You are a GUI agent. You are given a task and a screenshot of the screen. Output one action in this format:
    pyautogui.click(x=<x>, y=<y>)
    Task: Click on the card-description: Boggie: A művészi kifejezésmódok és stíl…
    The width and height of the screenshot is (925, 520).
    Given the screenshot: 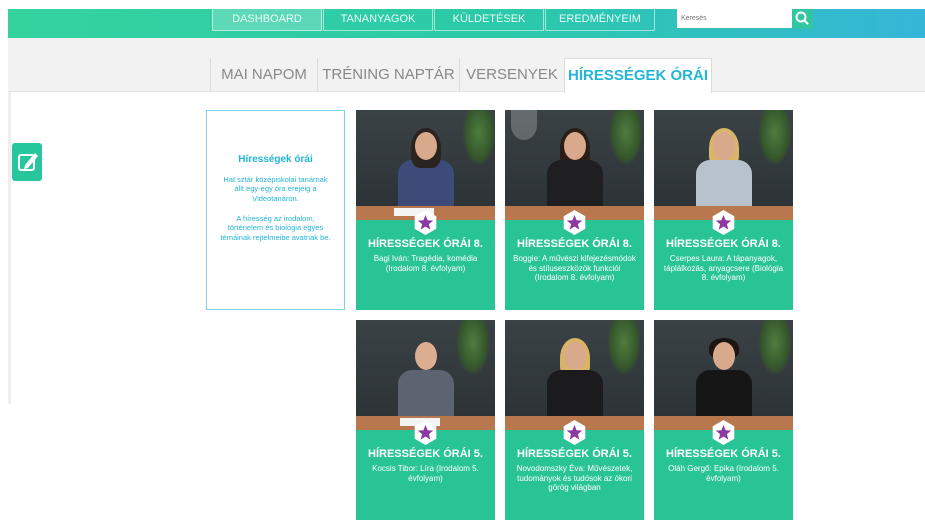 What is the action you would take?
    pyautogui.click(x=574, y=268)
    